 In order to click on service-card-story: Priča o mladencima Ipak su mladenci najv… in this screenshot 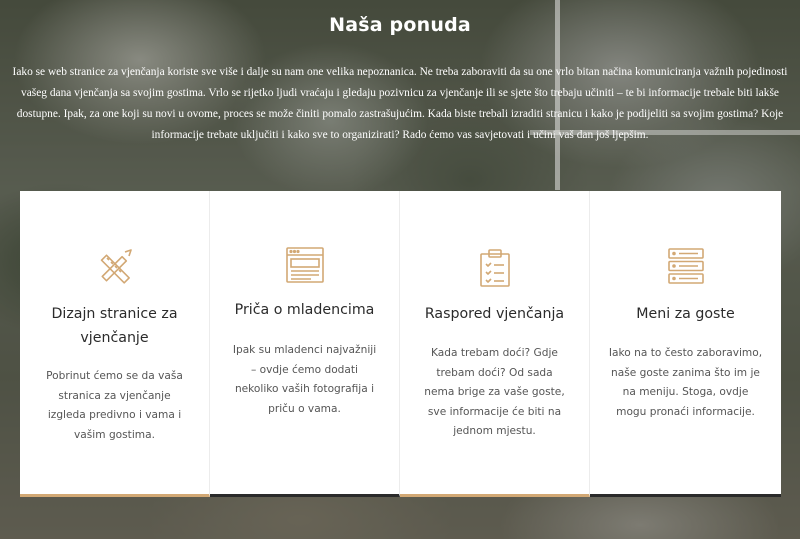, I will do `click(305, 344)`.